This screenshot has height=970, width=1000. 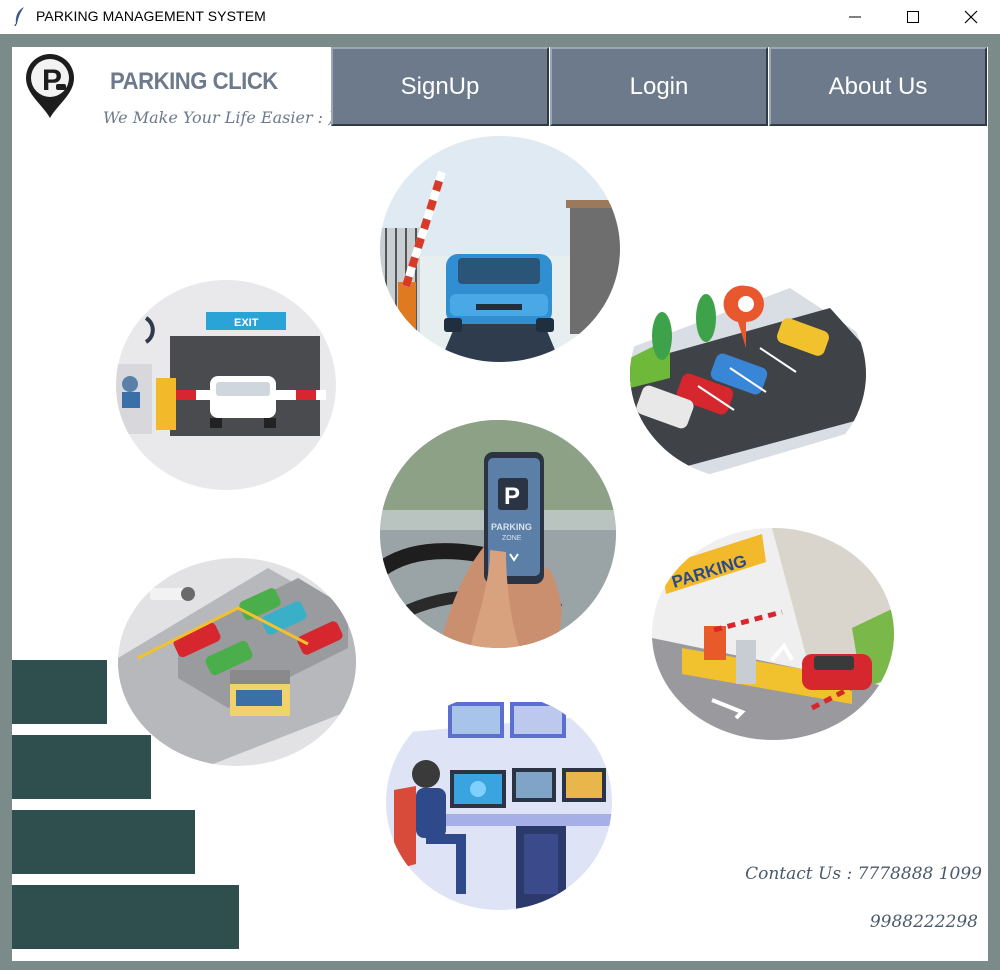 I want to click on parking-lot-map-illustration, so click(x=748, y=374).